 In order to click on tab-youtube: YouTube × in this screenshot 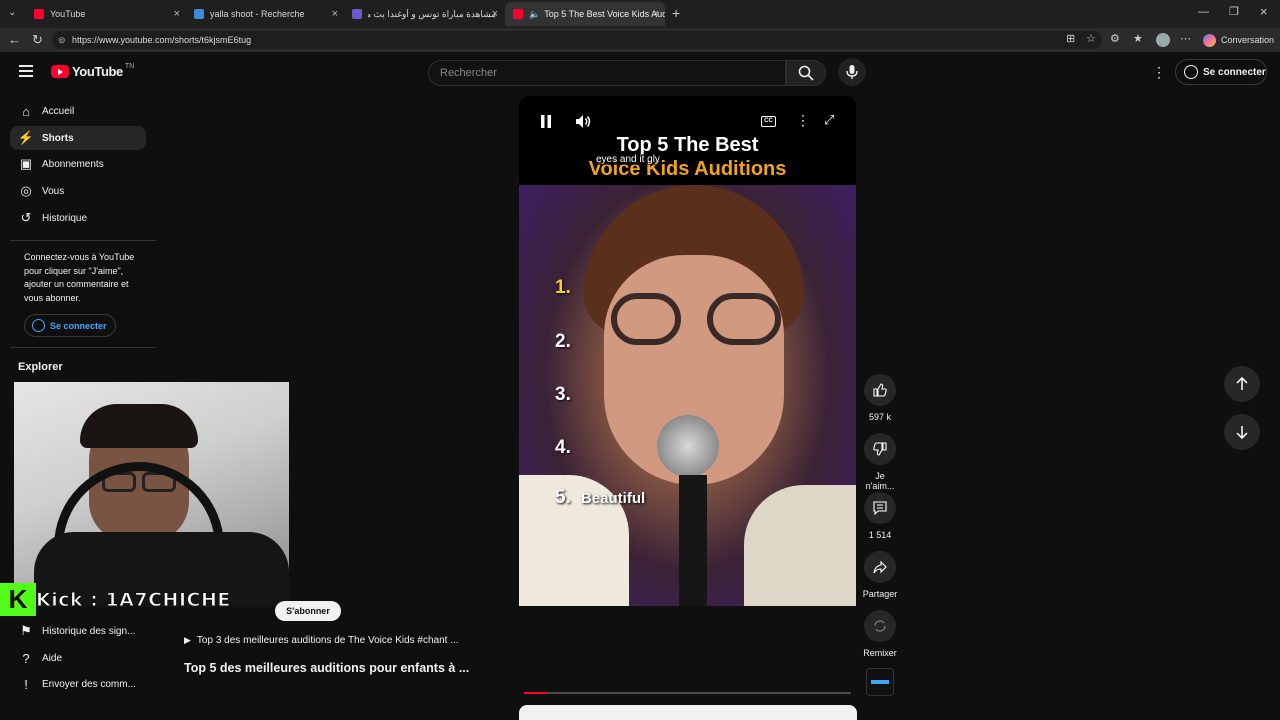, I will do `click(106, 14)`.